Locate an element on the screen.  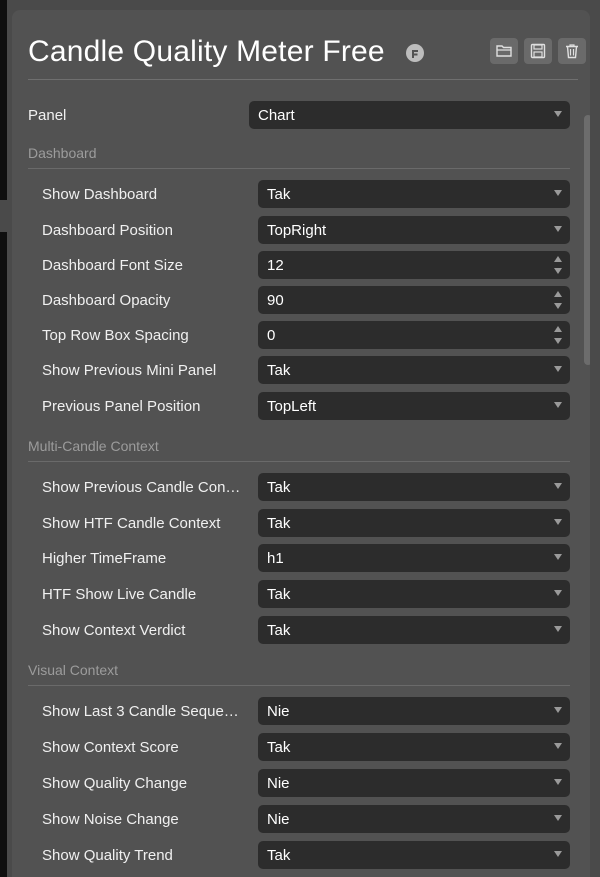
setting-row: Show Previous Mini Panel Tak is located at coordinates (299, 370).